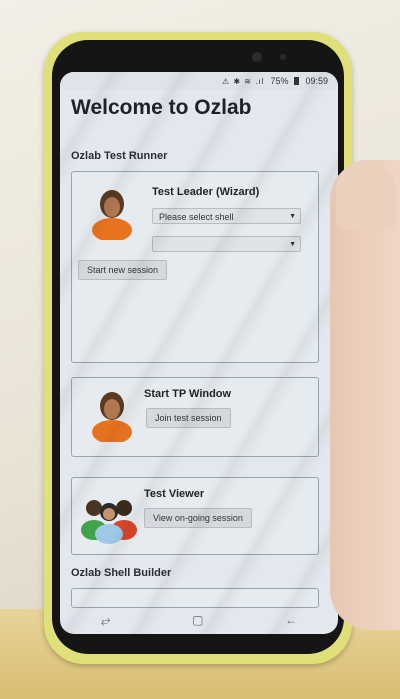 The height and width of the screenshot is (699, 400). What do you see at coordinates (121, 573) in the screenshot?
I see `builder-section-title: Ozlab Shell Builder` at bounding box center [121, 573].